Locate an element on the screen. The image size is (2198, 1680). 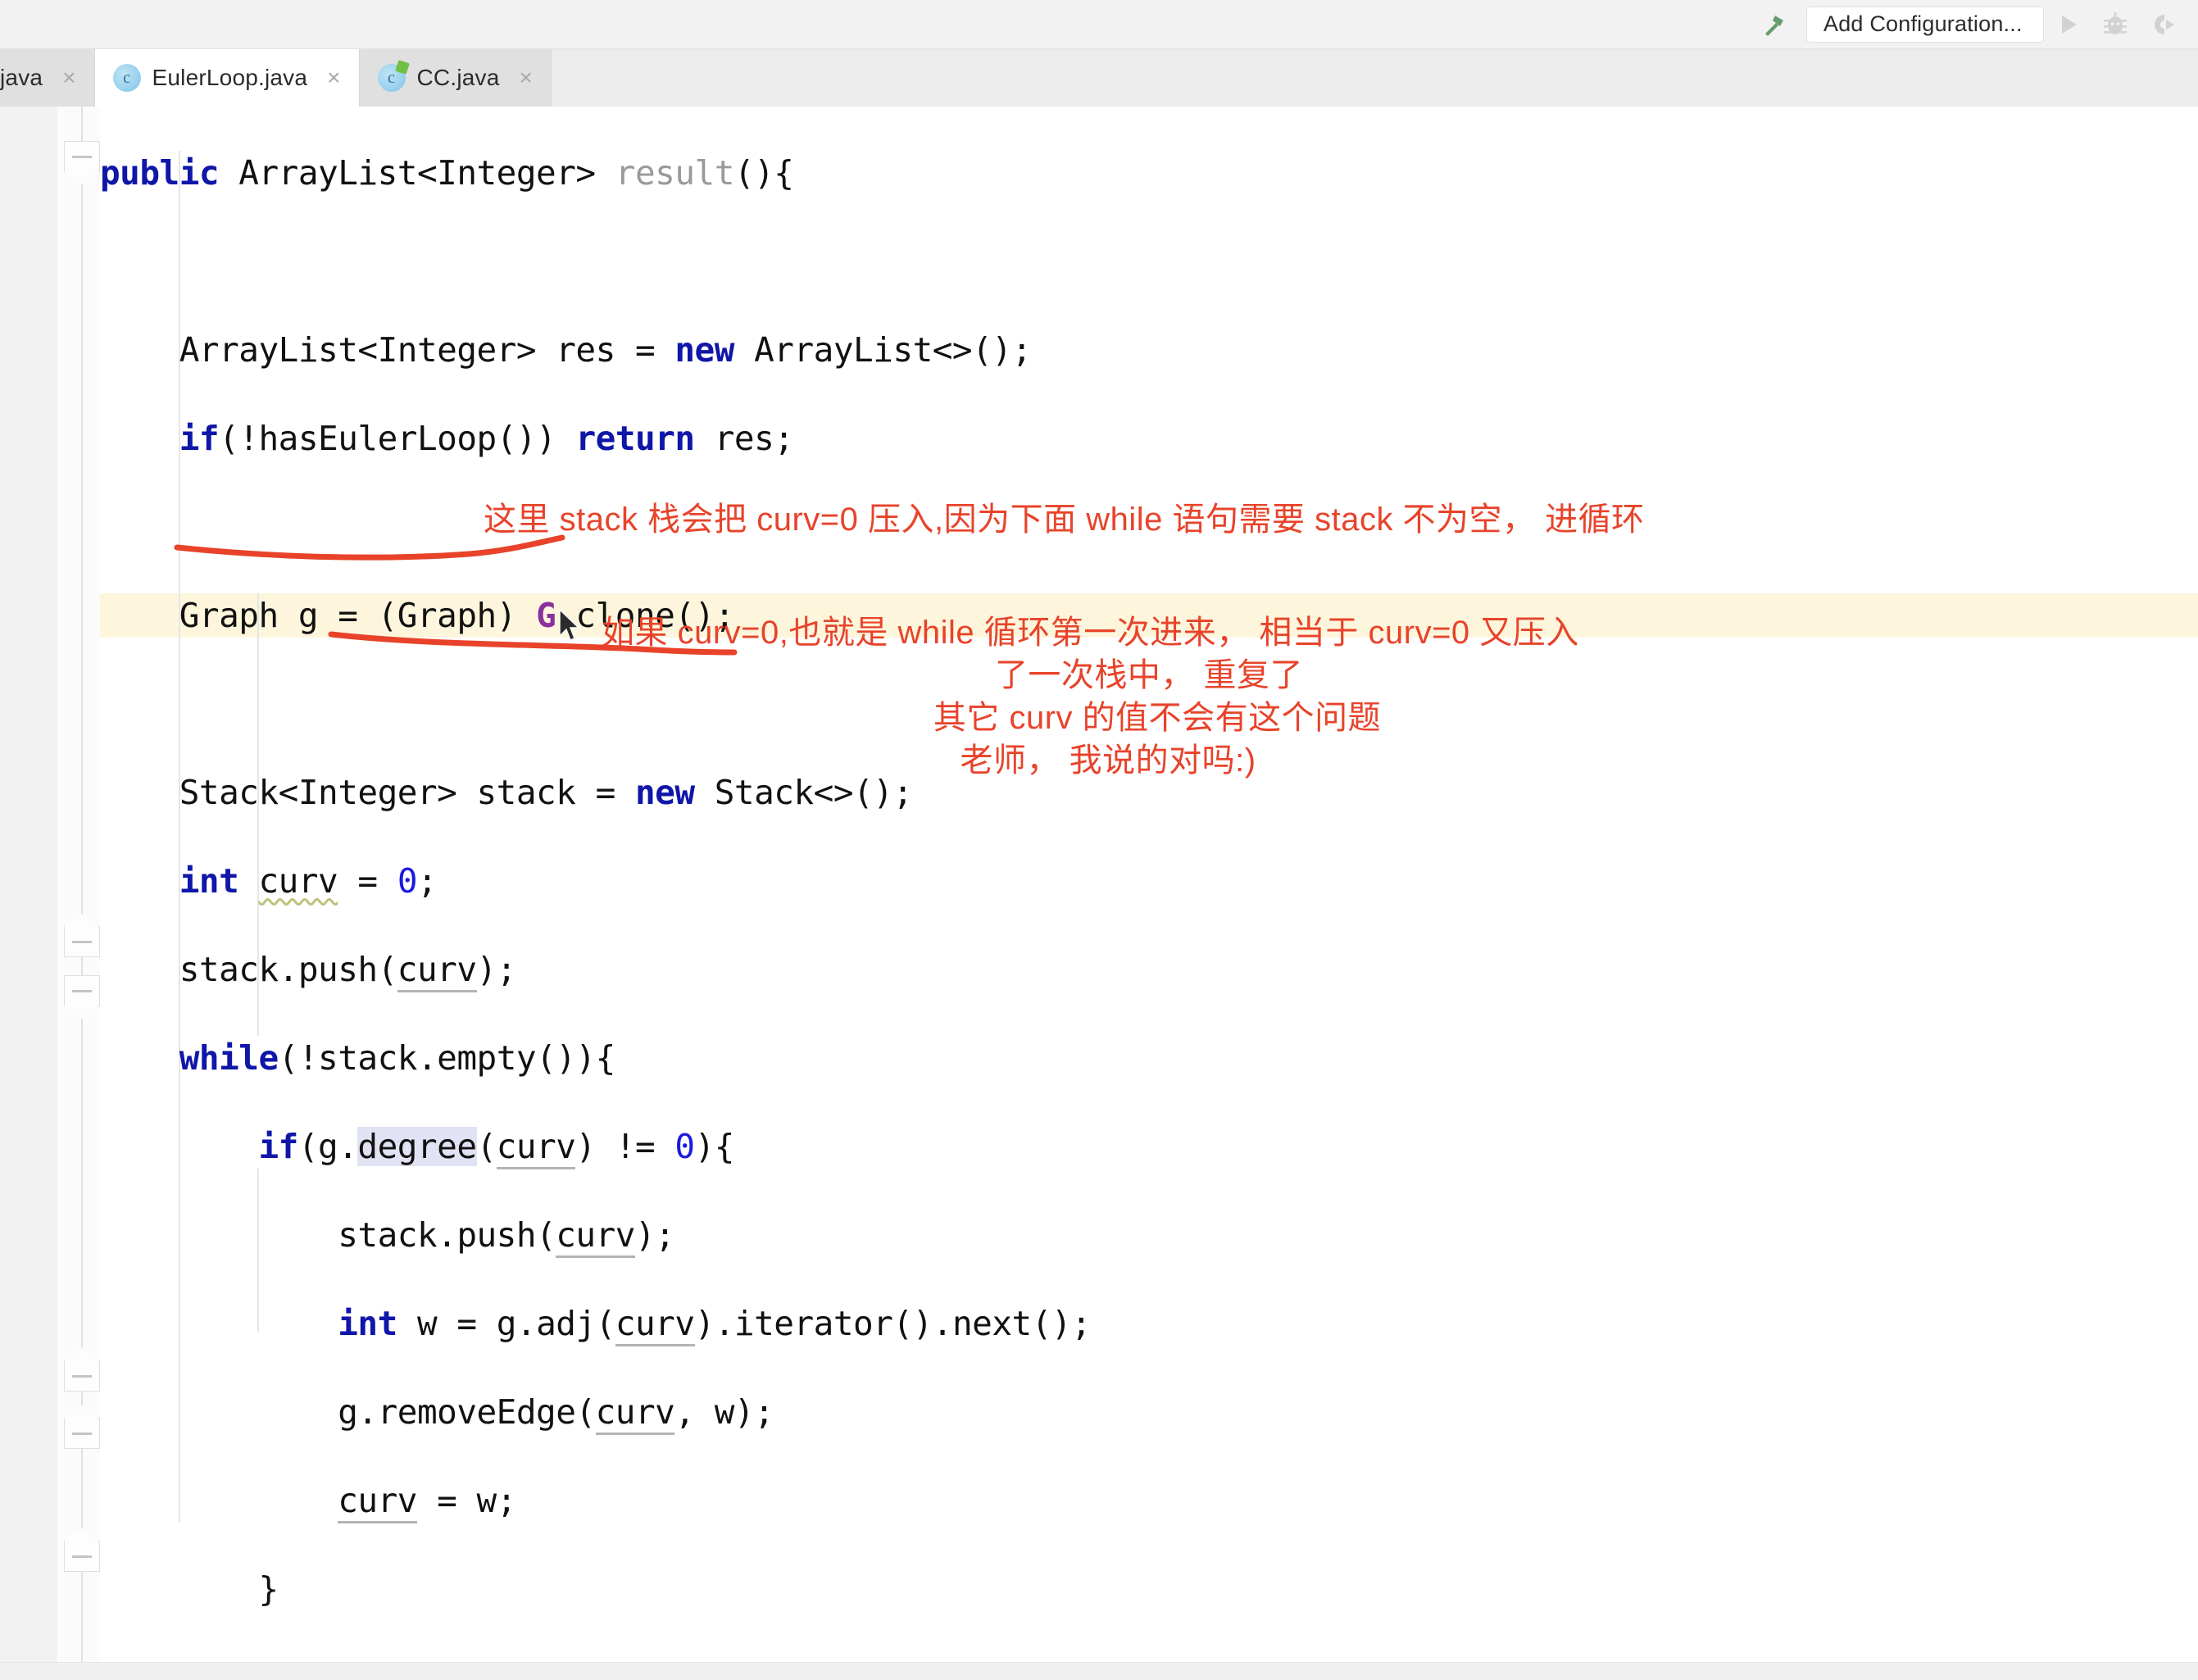
tab-label: CC.java is located at coordinates (458, 77).